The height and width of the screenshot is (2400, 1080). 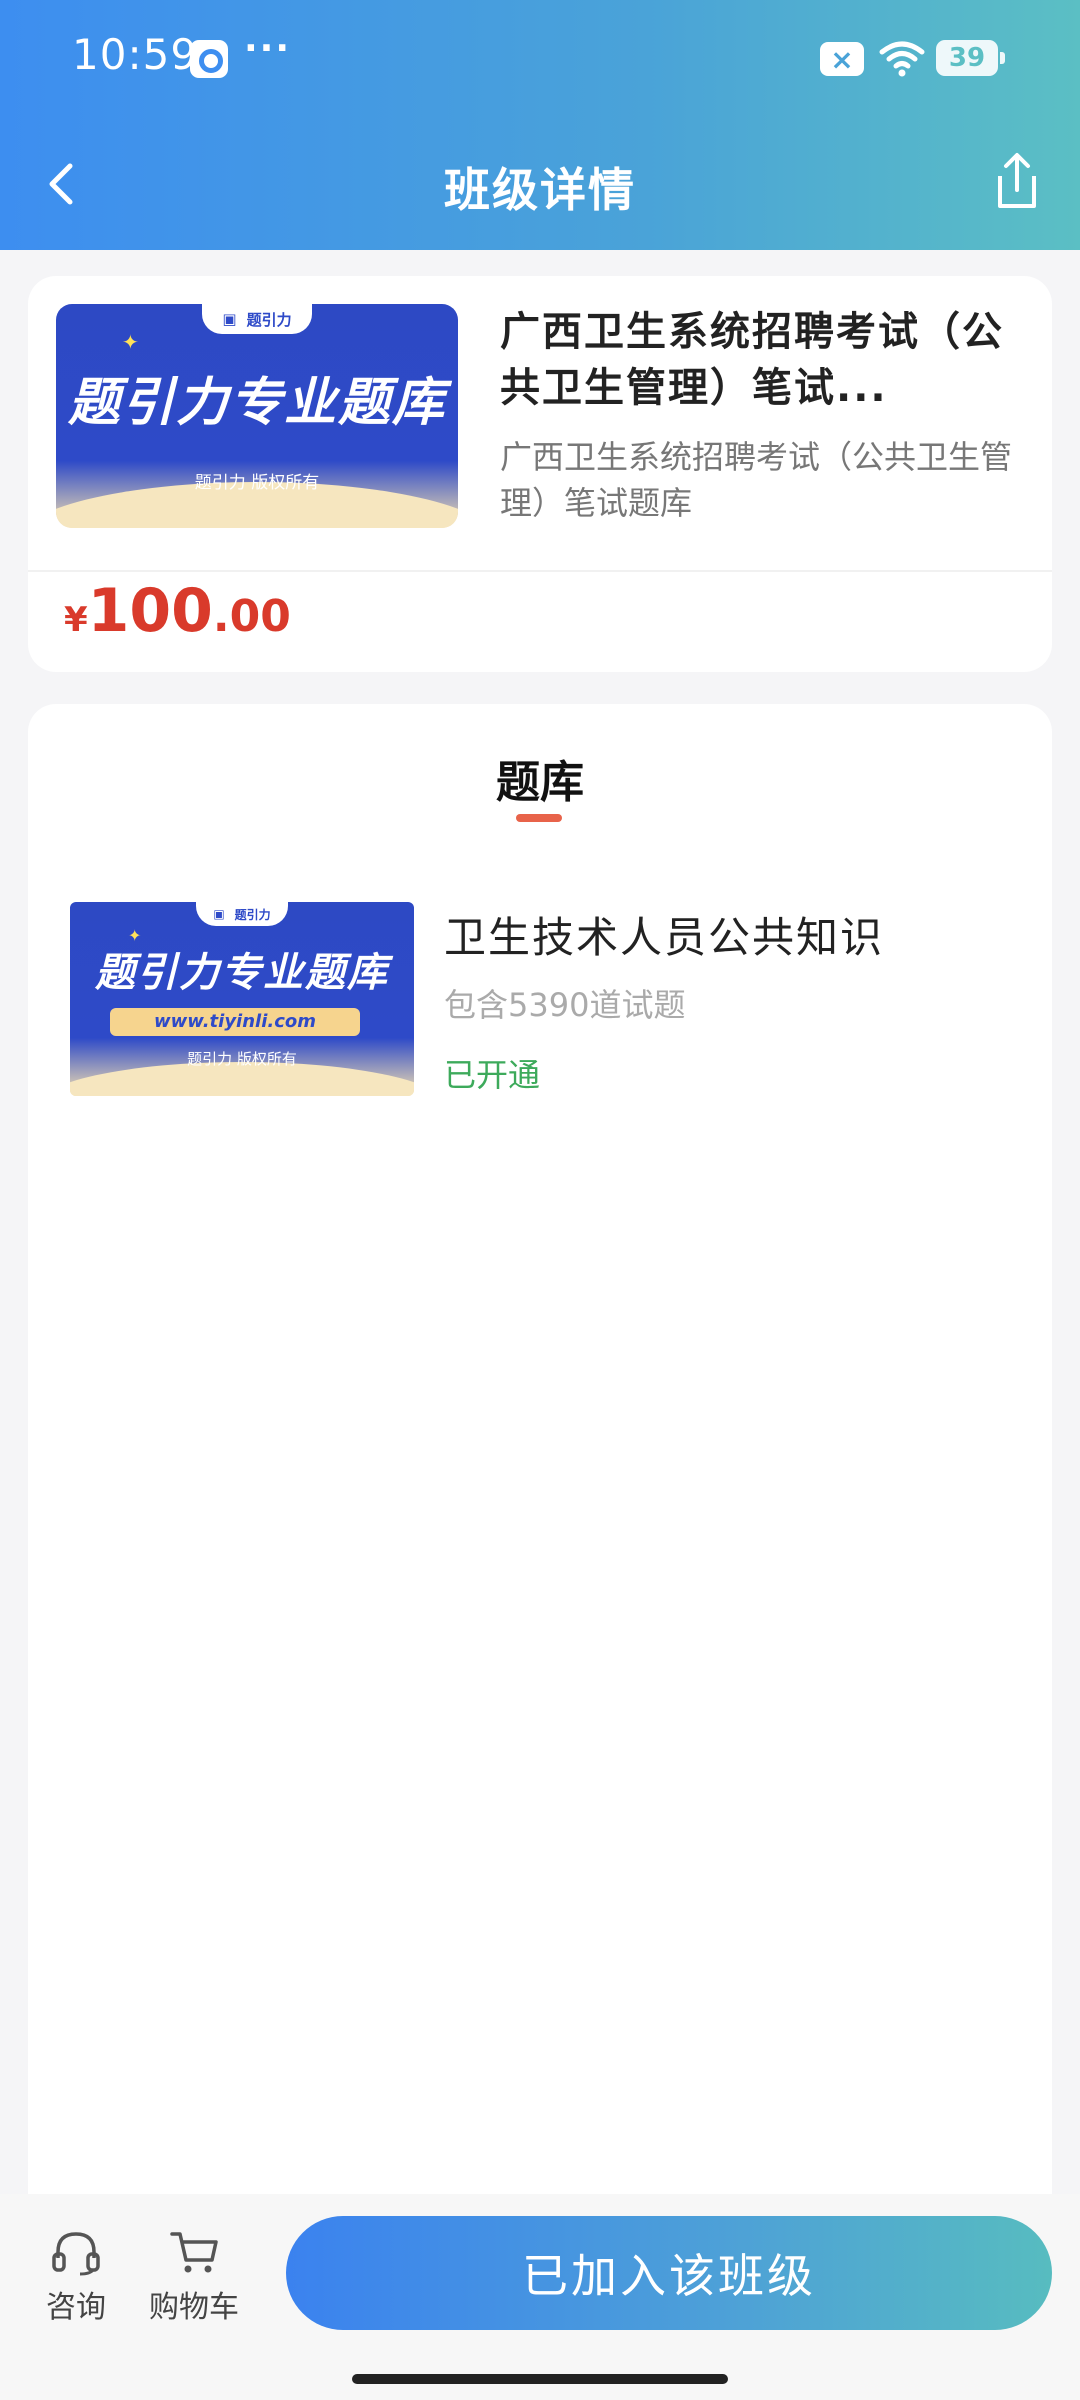 I want to click on divider, so click(x=540, y=571).